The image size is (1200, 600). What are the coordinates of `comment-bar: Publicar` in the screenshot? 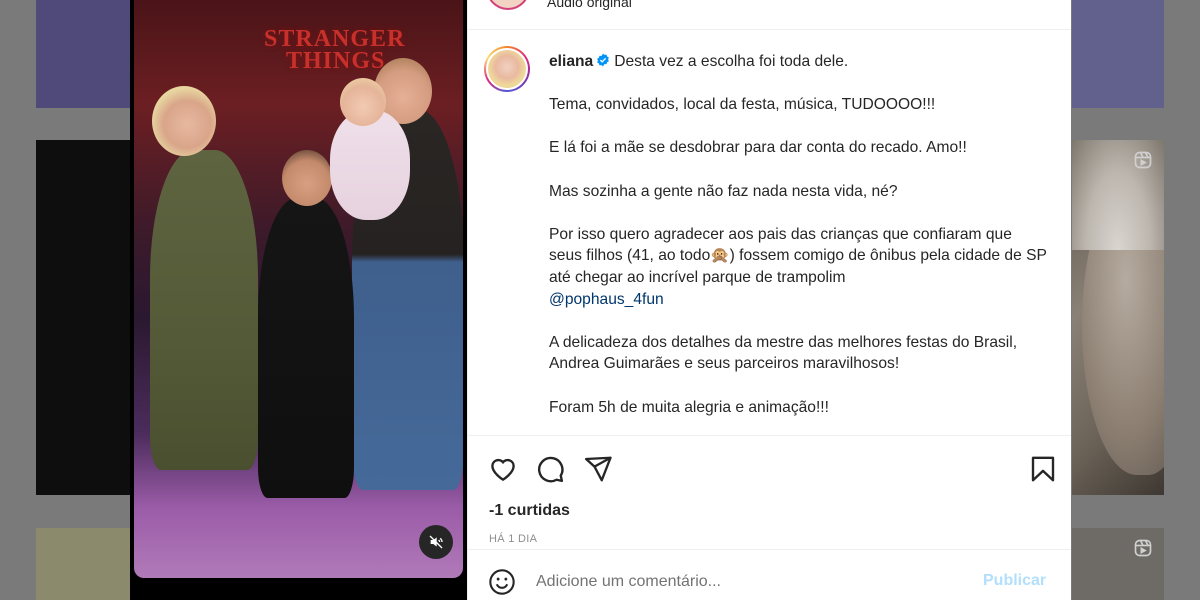 It's located at (769, 574).